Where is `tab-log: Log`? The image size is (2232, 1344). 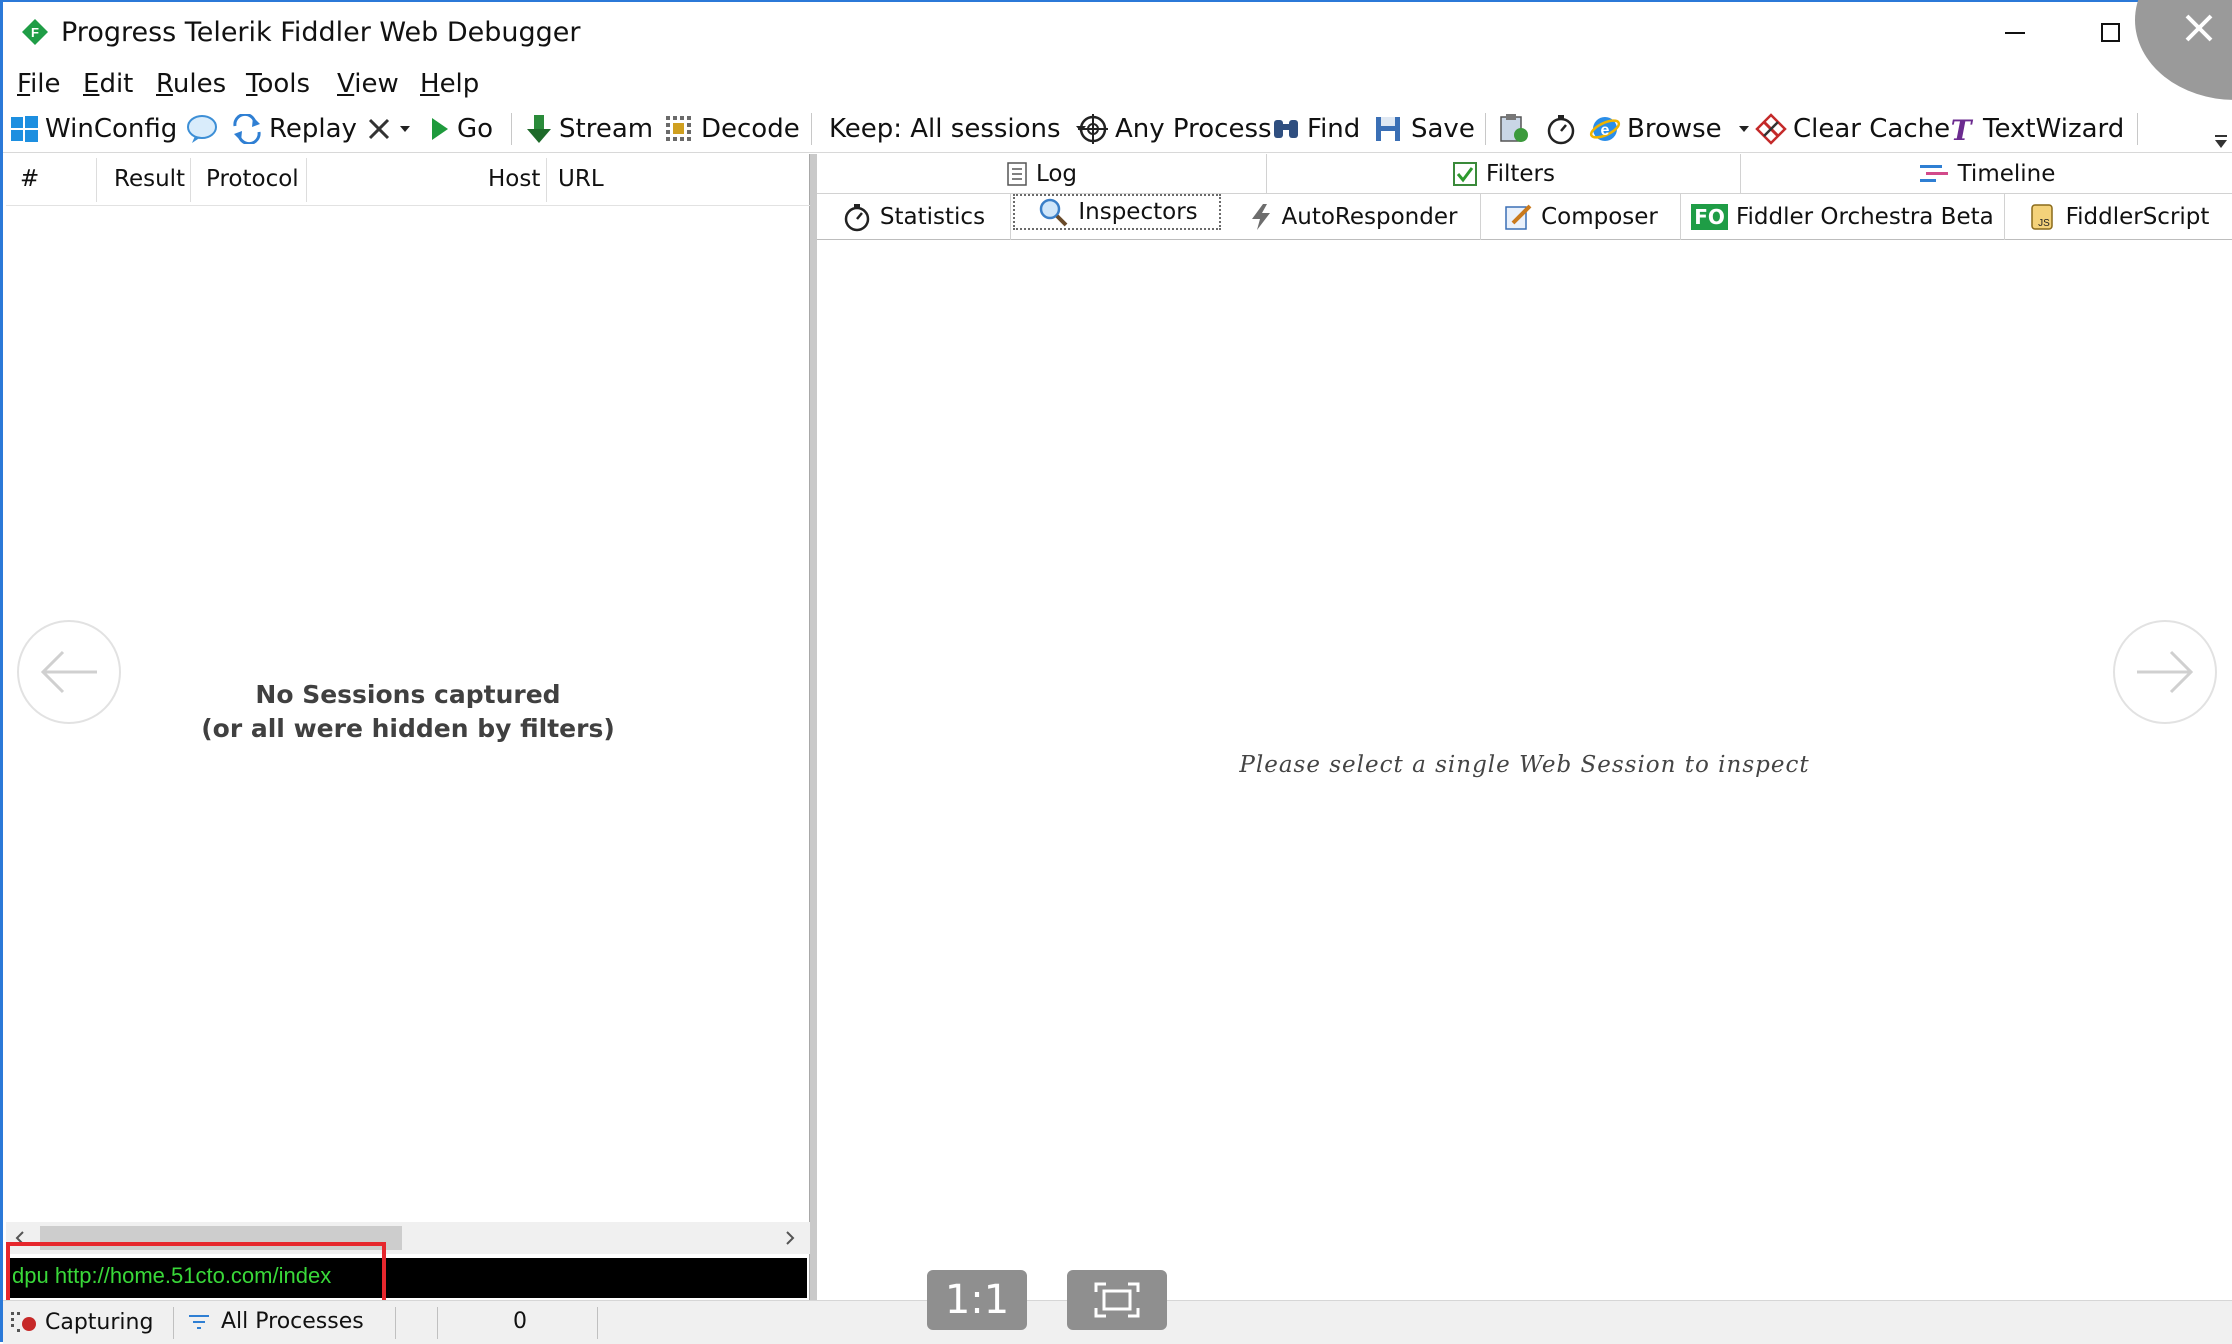 tab-log: Log is located at coordinates (1042, 174).